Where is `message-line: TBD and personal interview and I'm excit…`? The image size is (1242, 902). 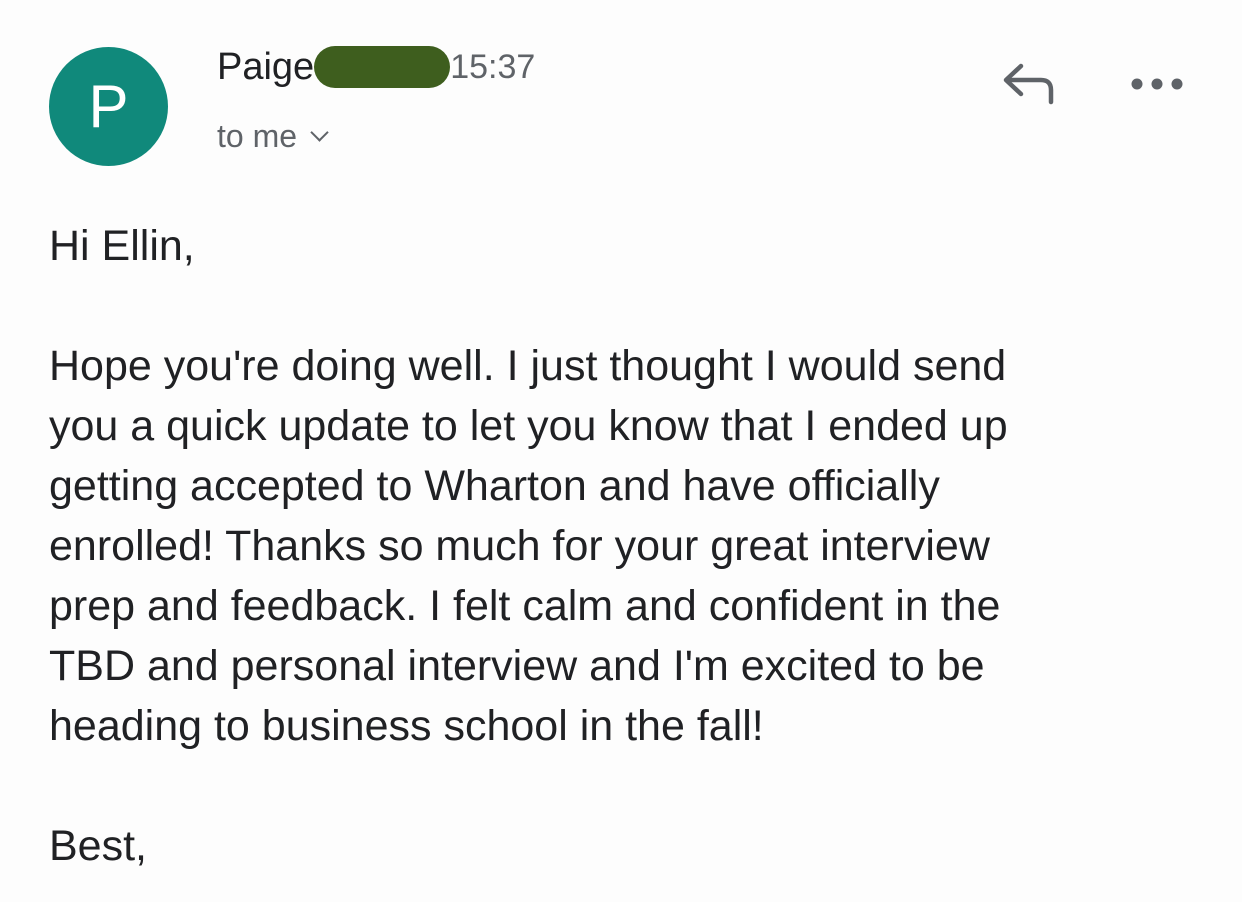 message-line: TBD and personal interview and I'm excit… is located at coordinates (517, 666).